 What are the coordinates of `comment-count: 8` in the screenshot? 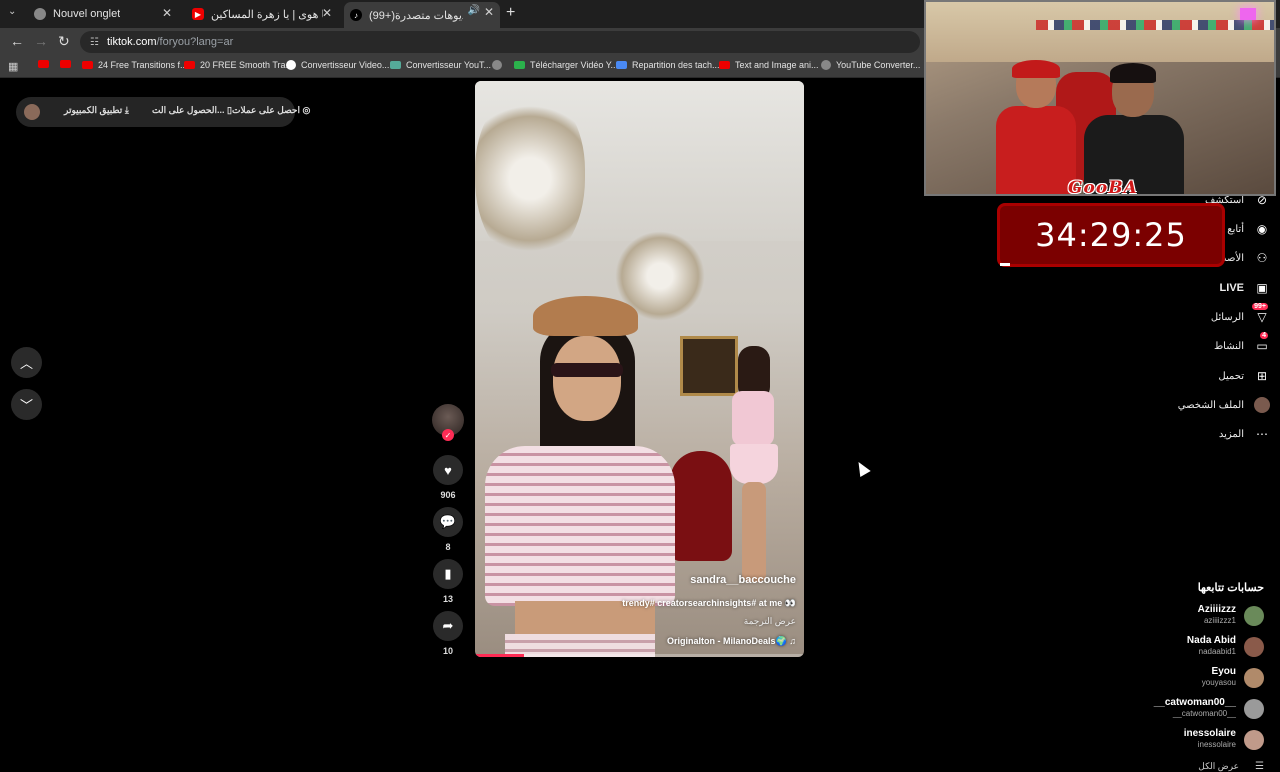 It's located at (448, 547).